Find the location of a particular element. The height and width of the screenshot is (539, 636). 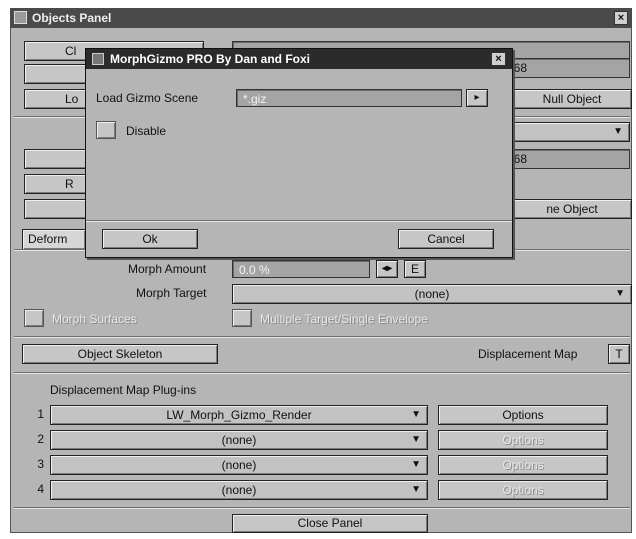

plugin-select-2: (none) ▼ is located at coordinates (239, 440).